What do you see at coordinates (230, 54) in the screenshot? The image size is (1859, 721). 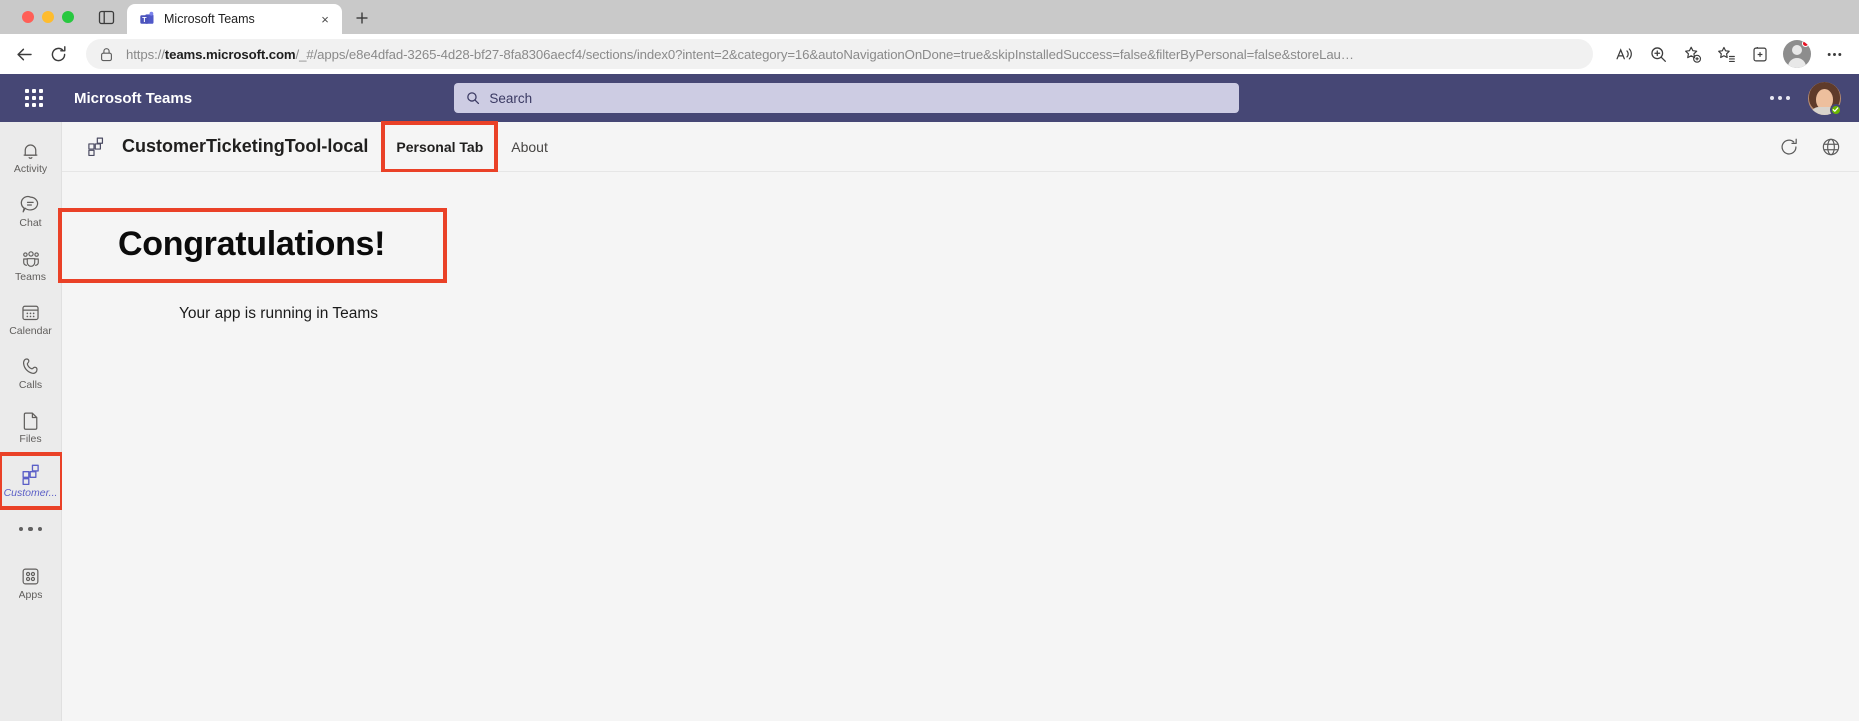 I see `url-domain: teams.microsoft.com` at bounding box center [230, 54].